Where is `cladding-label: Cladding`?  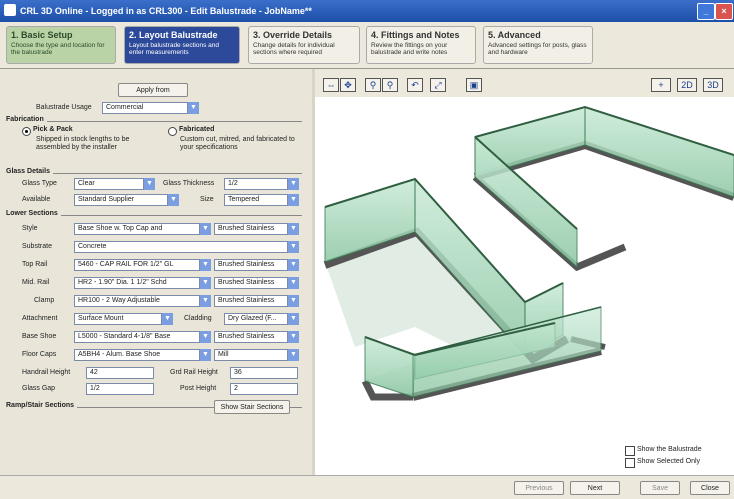
cladding-label: Cladding is located at coordinates (198, 318).